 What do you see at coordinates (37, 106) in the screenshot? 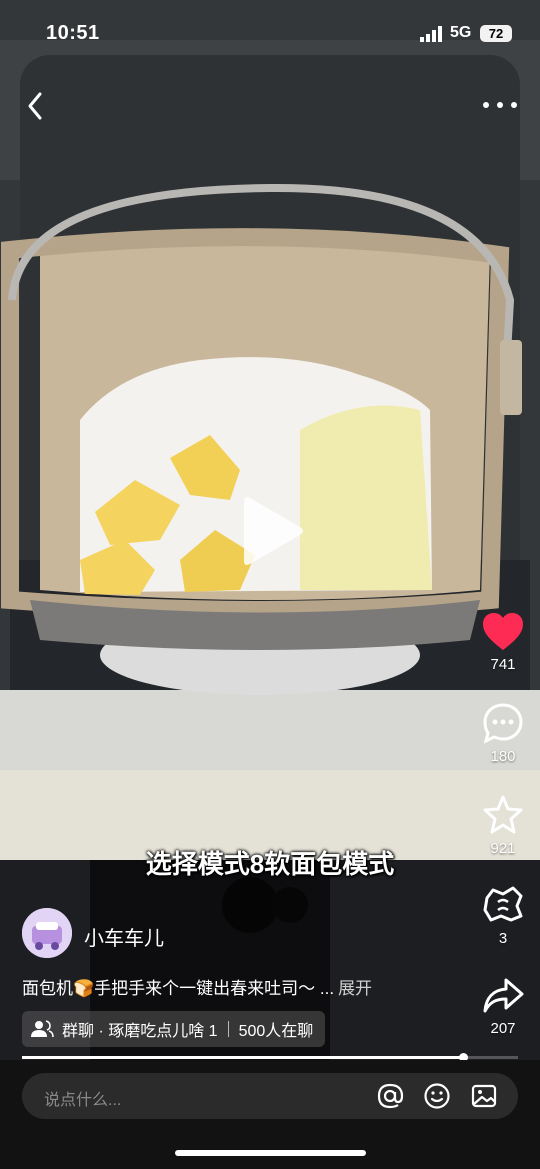
I see `back-icon` at bounding box center [37, 106].